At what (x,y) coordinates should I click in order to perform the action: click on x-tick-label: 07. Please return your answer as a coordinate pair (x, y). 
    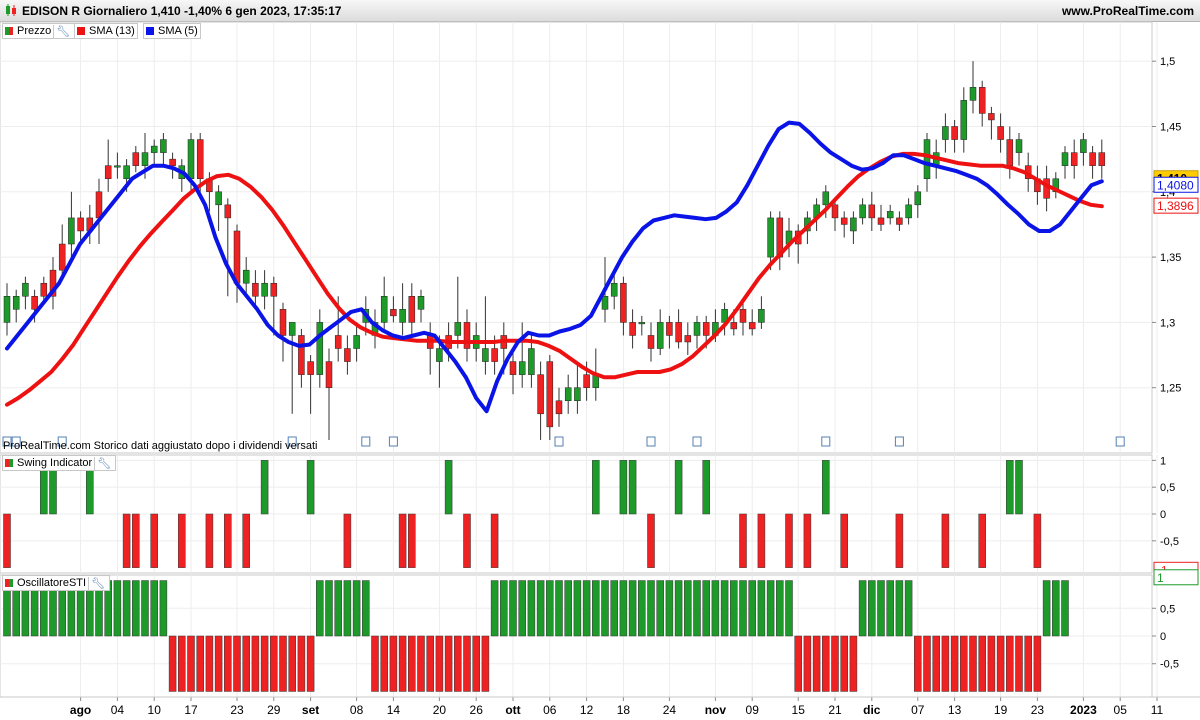
    Looking at the image, I should click on (918, 710).